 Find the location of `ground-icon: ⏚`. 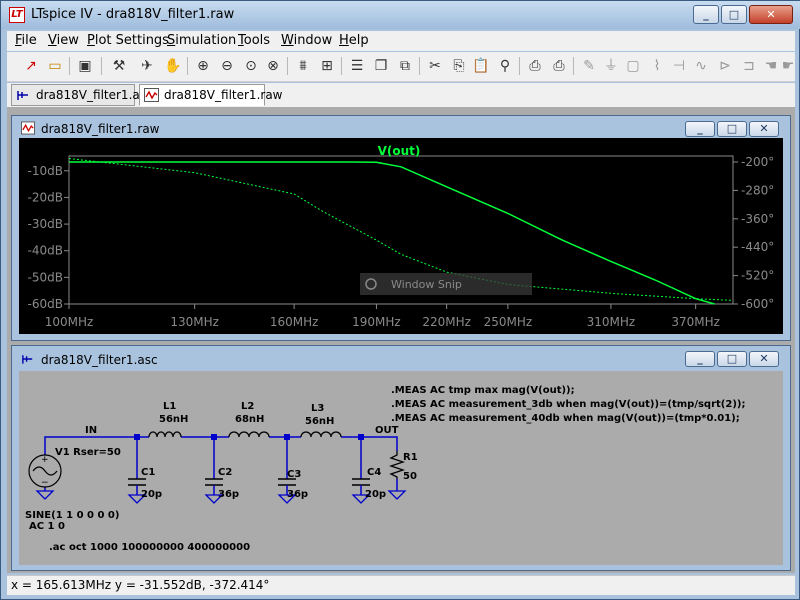

ground-icon: ⏚ is located at coordinates (611, 66).